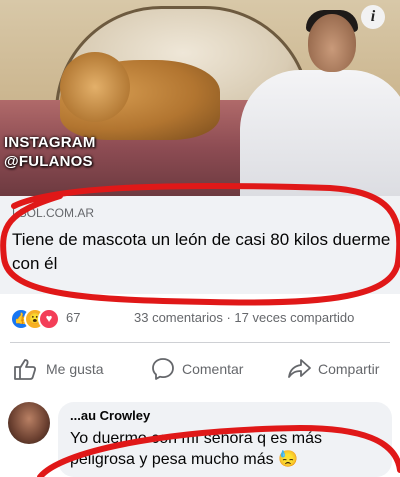  I want to click on watermark-line2: @FULANOS, so click(48, 161).